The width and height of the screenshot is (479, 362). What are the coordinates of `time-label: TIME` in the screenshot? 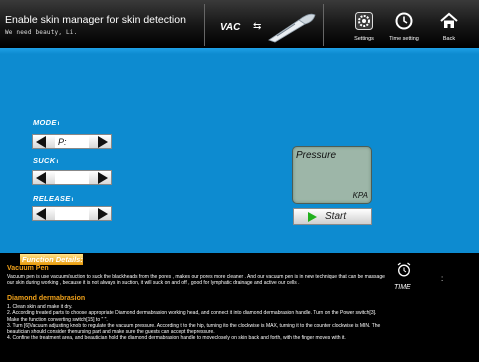 It's located at (402, 287).